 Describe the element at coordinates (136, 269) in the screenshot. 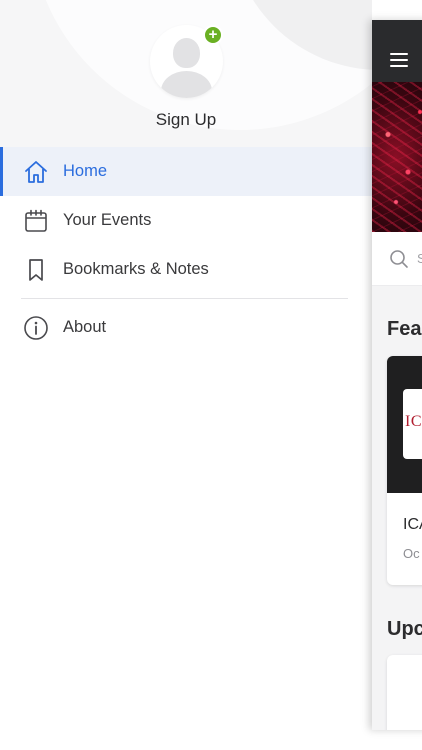

I see `menu-item-label: Bookmarks & Notes` at that location.